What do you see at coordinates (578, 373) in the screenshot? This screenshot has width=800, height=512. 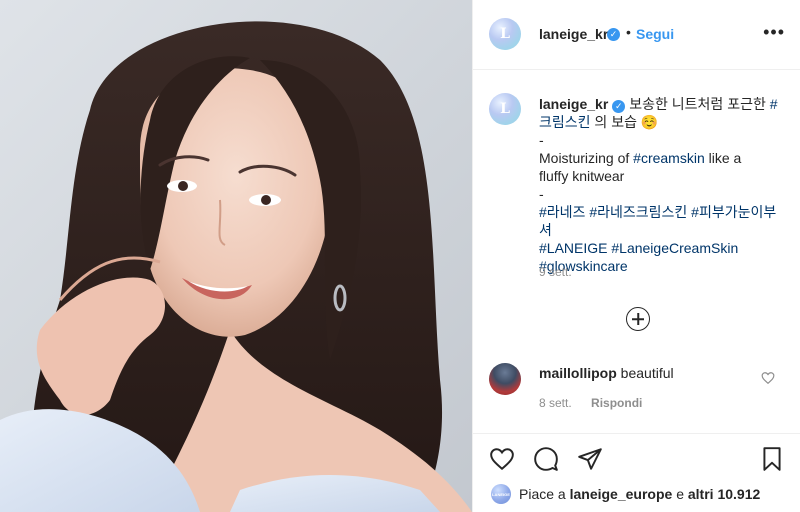 I see `commenter-username: maillollipop` at bounding box center [578, 373].